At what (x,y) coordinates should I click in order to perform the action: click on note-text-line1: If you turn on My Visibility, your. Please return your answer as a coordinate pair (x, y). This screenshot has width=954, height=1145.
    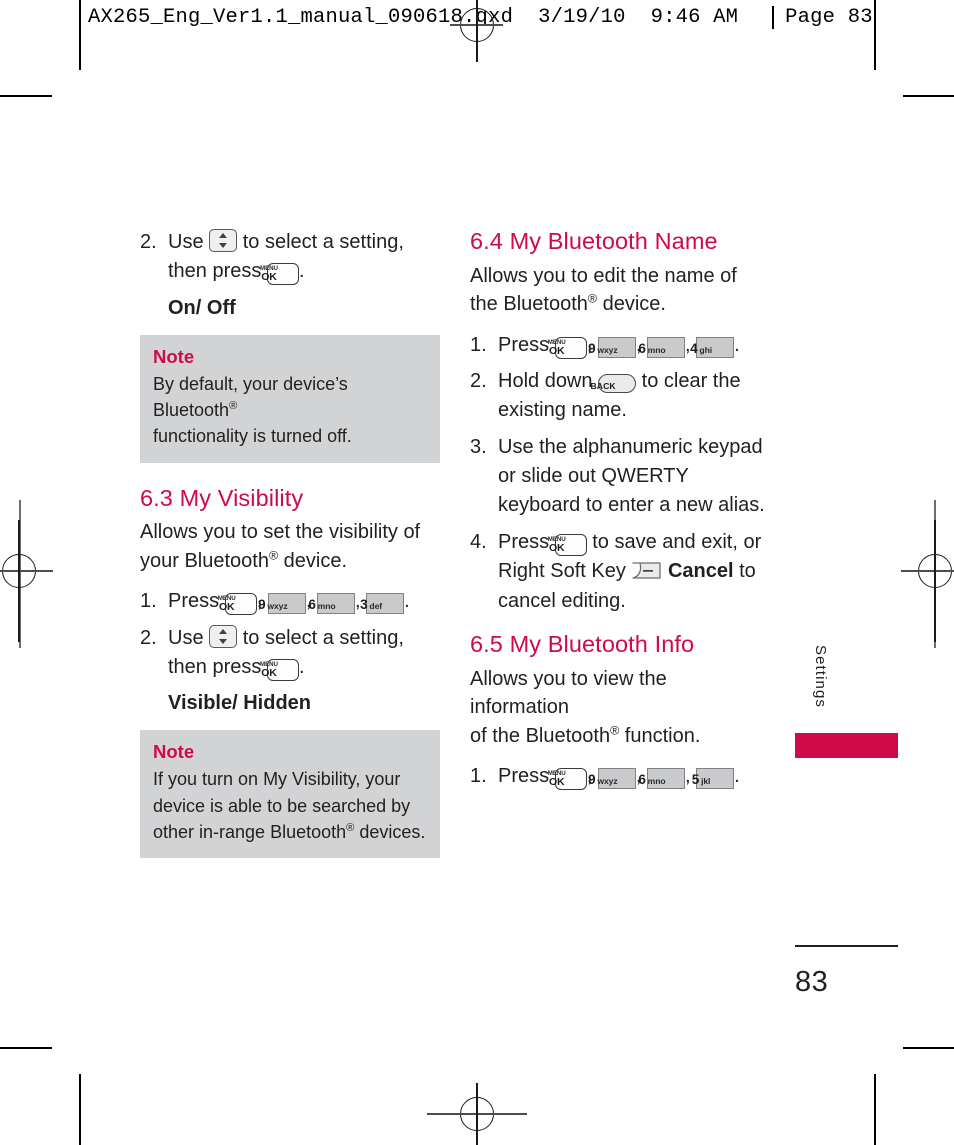
    Looking at the image, I should click on (277, 779).